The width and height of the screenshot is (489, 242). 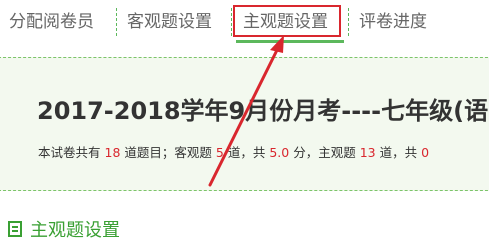 I want to click on section-title: 主观题设置, so click(x=75, y=230).